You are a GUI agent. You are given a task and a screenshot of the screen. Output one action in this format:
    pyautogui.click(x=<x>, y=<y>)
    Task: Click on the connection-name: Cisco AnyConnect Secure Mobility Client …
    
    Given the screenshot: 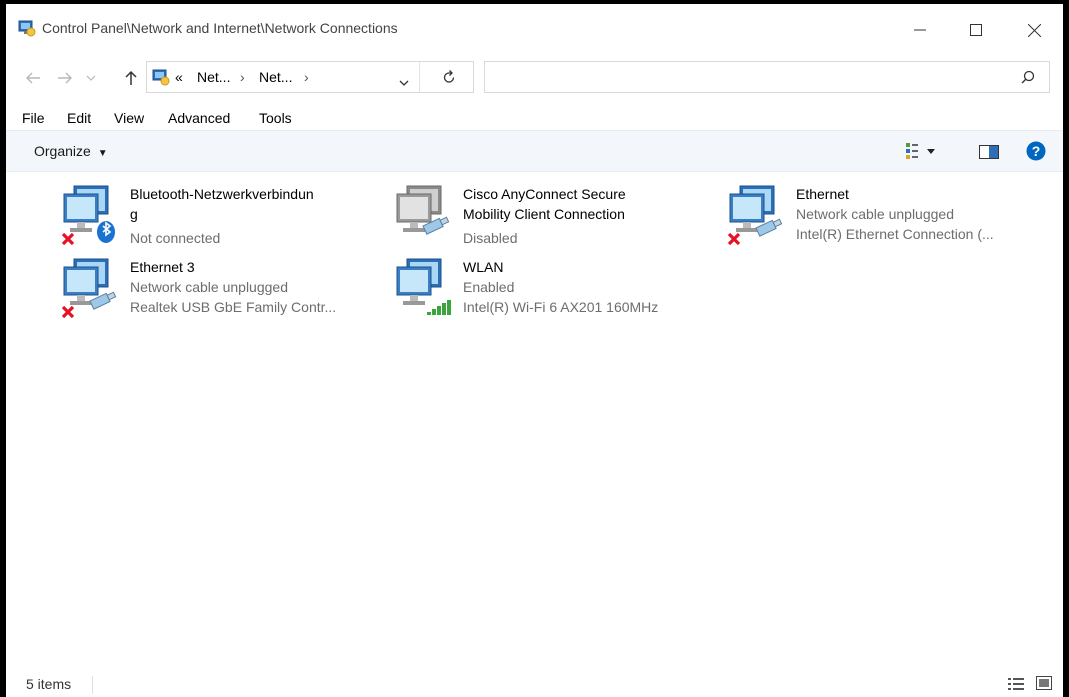 What is the action you would take?
    pyautogui.click(x=544, y=204)
    